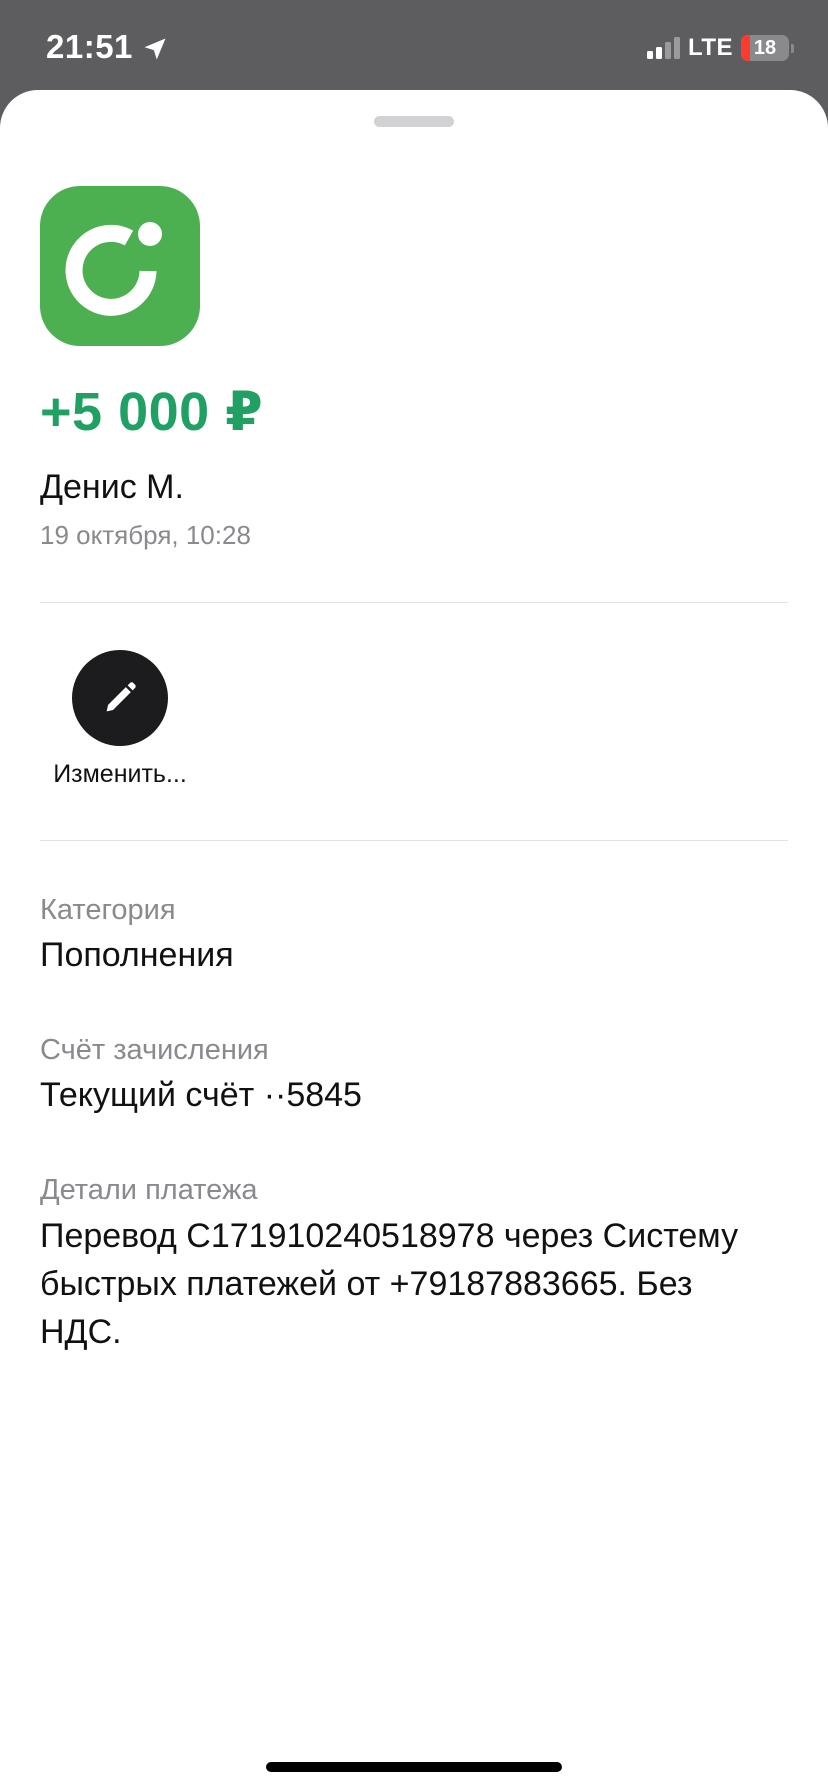 The image size is (828, 1792). I want to click on location-arrow-icon, so click(155, 47).